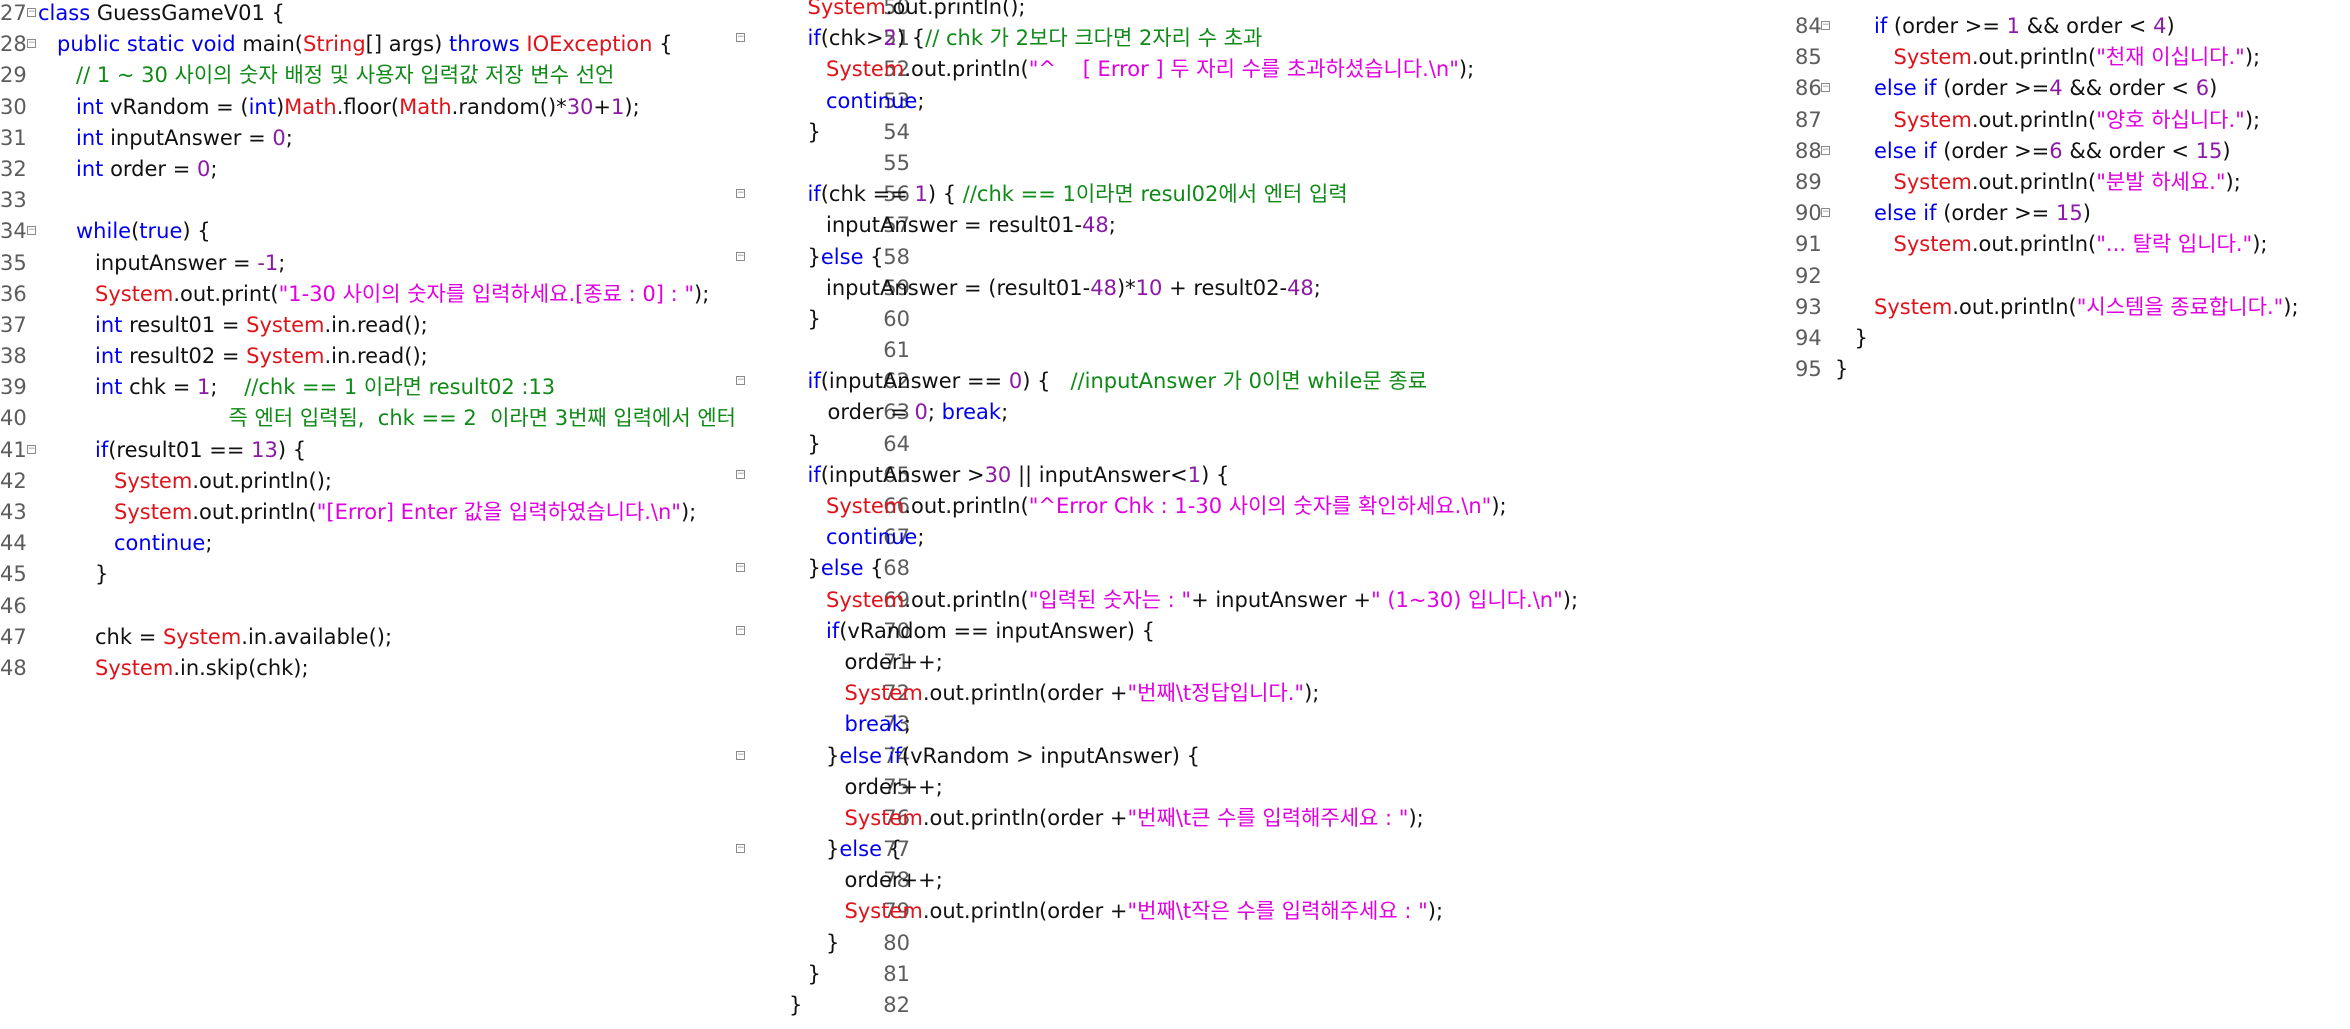  What do you see at coordinates (13, 324) in the screenshot?
I see `line-number: 37` at bounding box center [13, 324].